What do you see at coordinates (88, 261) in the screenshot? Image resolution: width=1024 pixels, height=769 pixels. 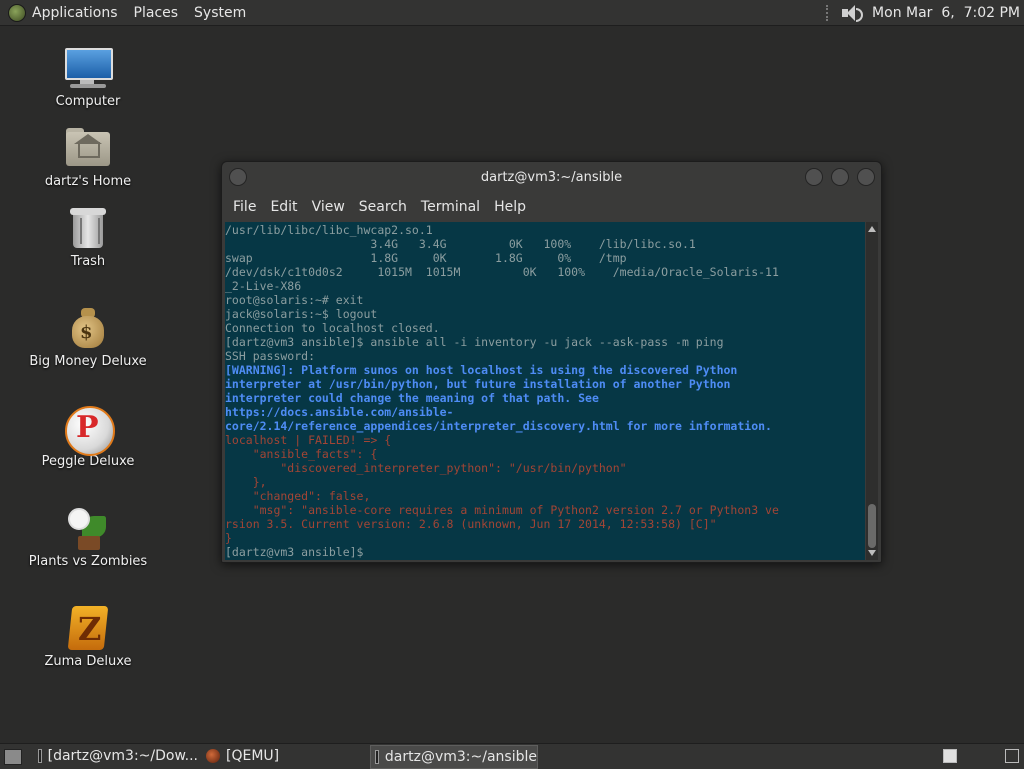 I see `desktop-icon-label: Trash` at bounding box center [88, 261].